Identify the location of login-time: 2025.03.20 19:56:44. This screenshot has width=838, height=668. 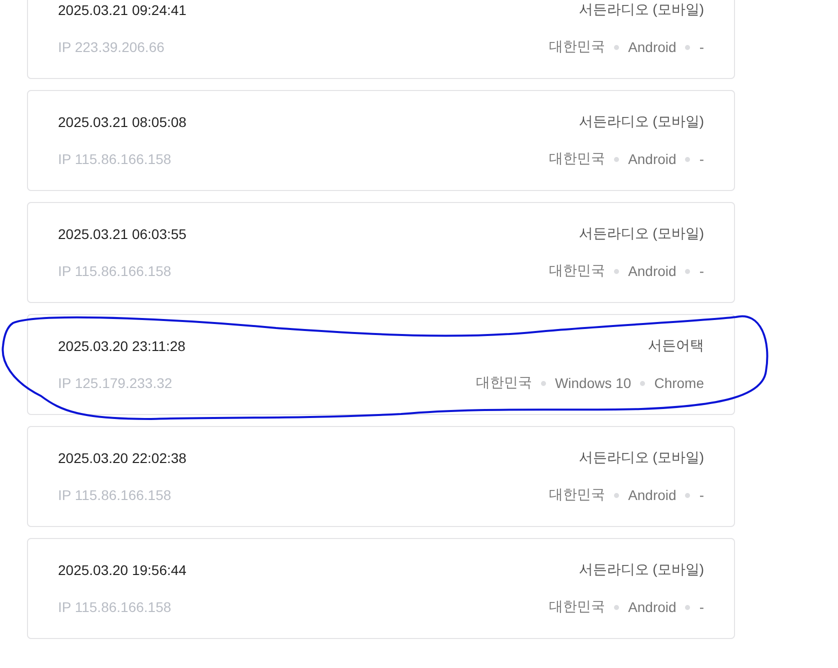
(122, 570).